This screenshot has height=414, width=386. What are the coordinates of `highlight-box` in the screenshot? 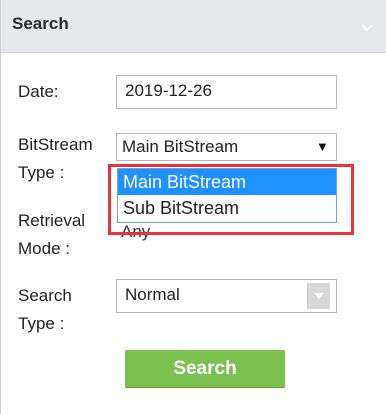 It's located at (231, 199).